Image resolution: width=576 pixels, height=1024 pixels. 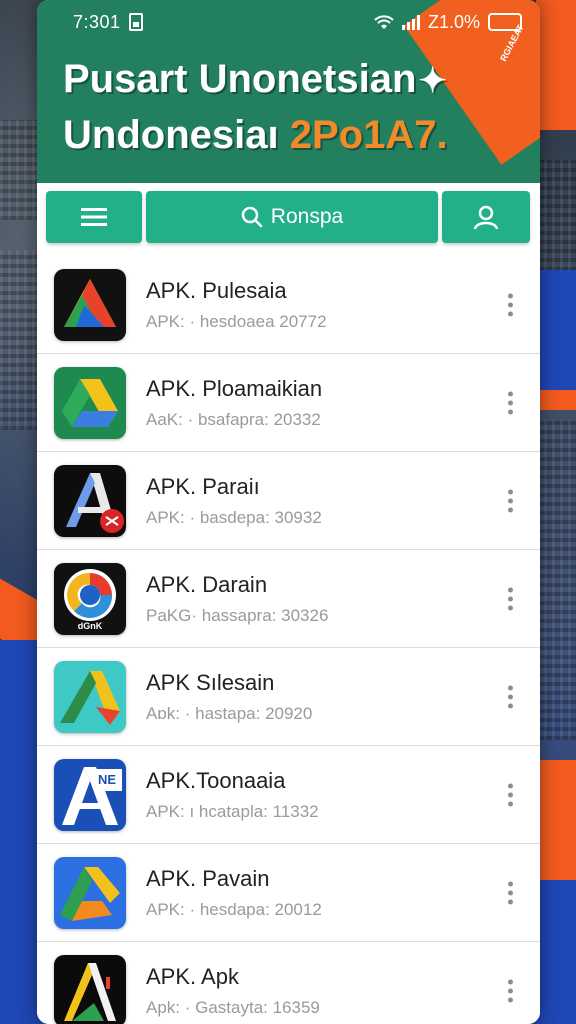 What do you see at coordinates (216, 290) in the screenshot?
I see `app-name: APK. Pulesaia` at bounding box center [216, 290].